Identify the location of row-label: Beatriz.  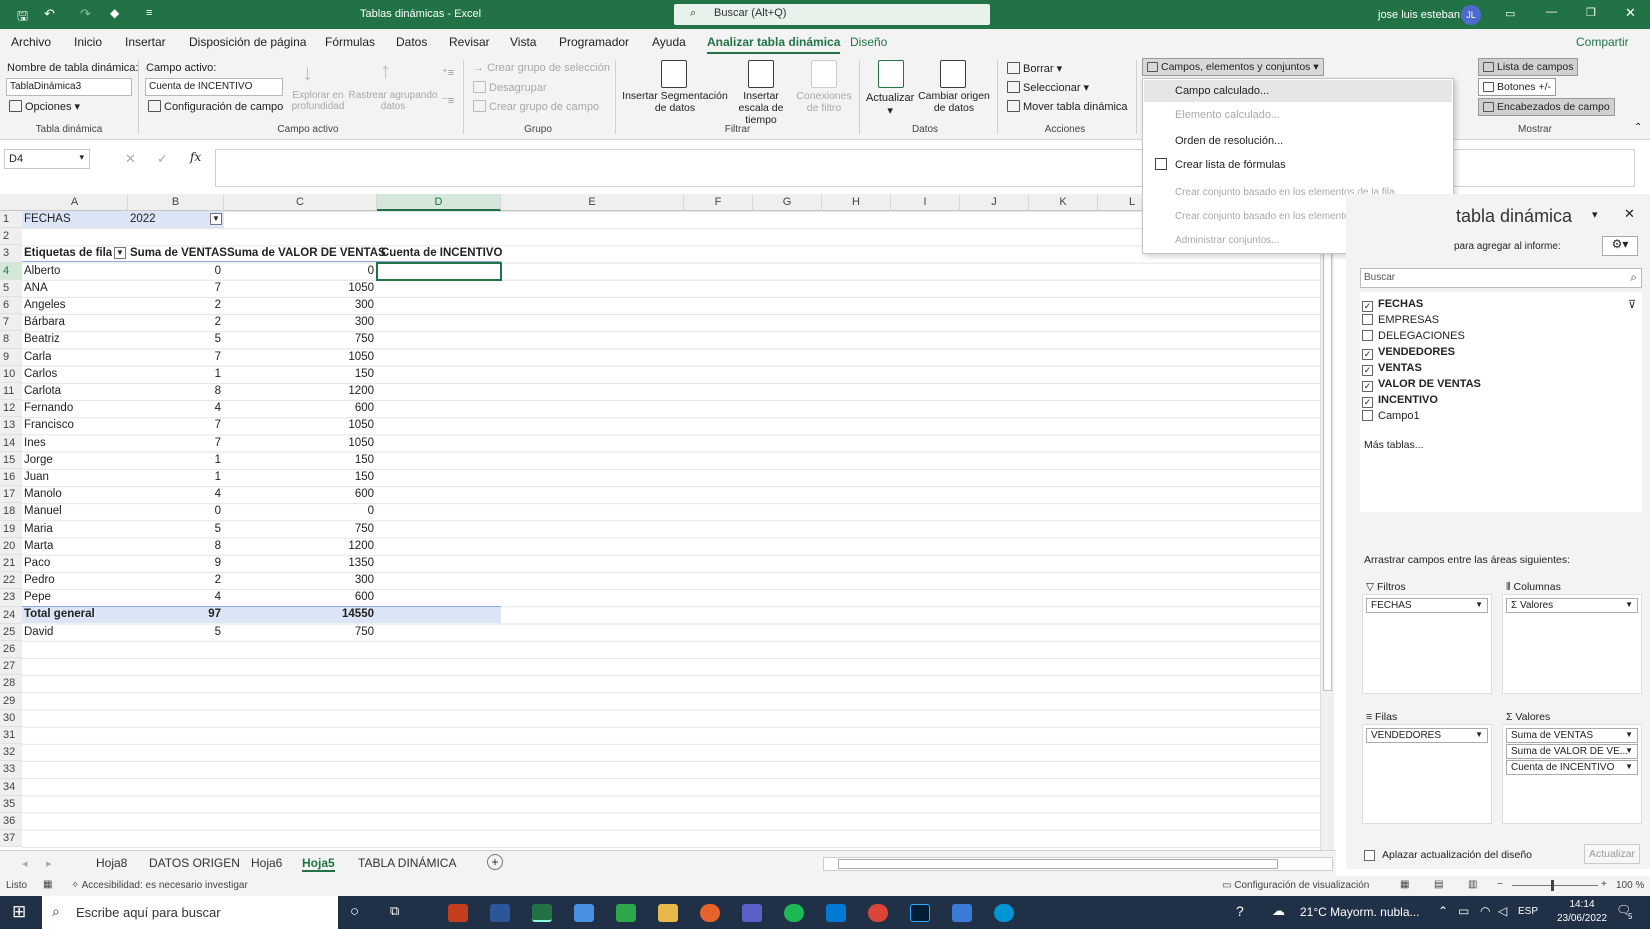
(42, 339).